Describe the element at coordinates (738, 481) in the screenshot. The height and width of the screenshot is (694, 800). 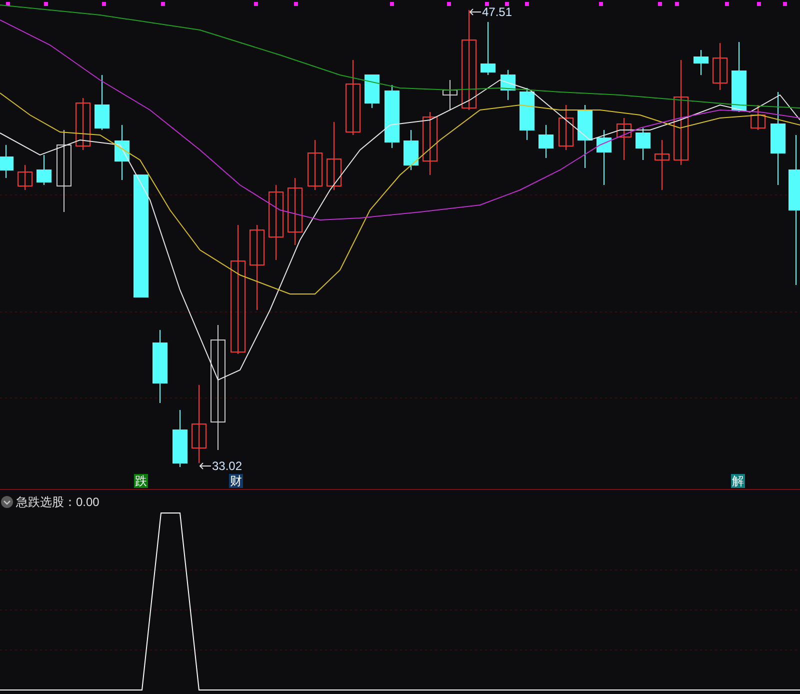
I see `signal-marker: 解` at that location.